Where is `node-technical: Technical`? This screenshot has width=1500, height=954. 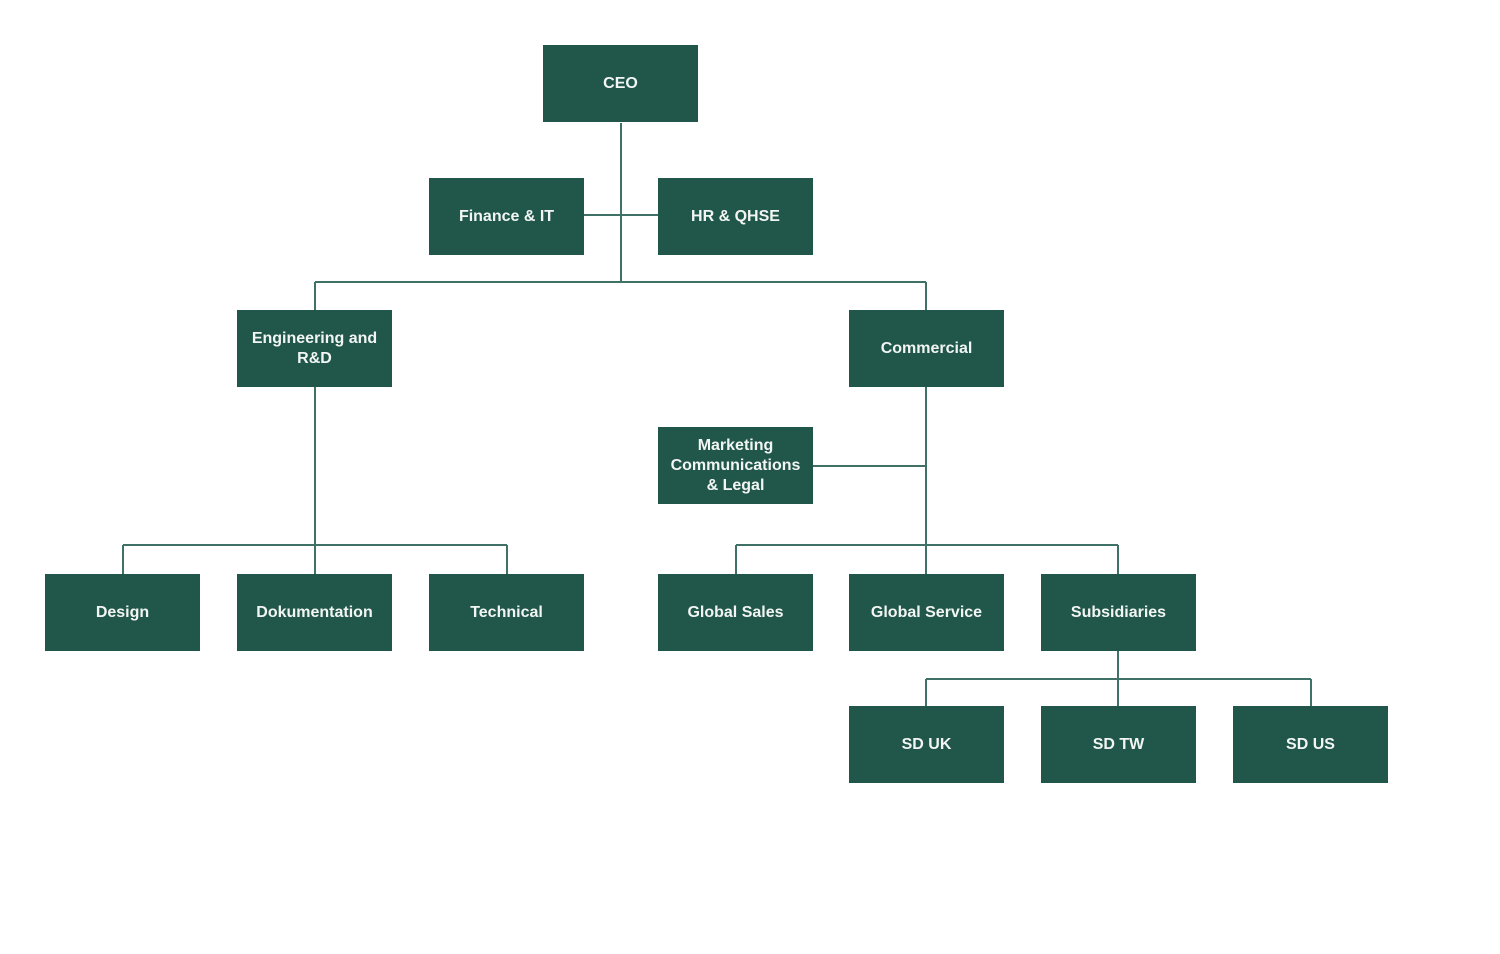
node-technical: Technical is located at coordinates (506, 612).